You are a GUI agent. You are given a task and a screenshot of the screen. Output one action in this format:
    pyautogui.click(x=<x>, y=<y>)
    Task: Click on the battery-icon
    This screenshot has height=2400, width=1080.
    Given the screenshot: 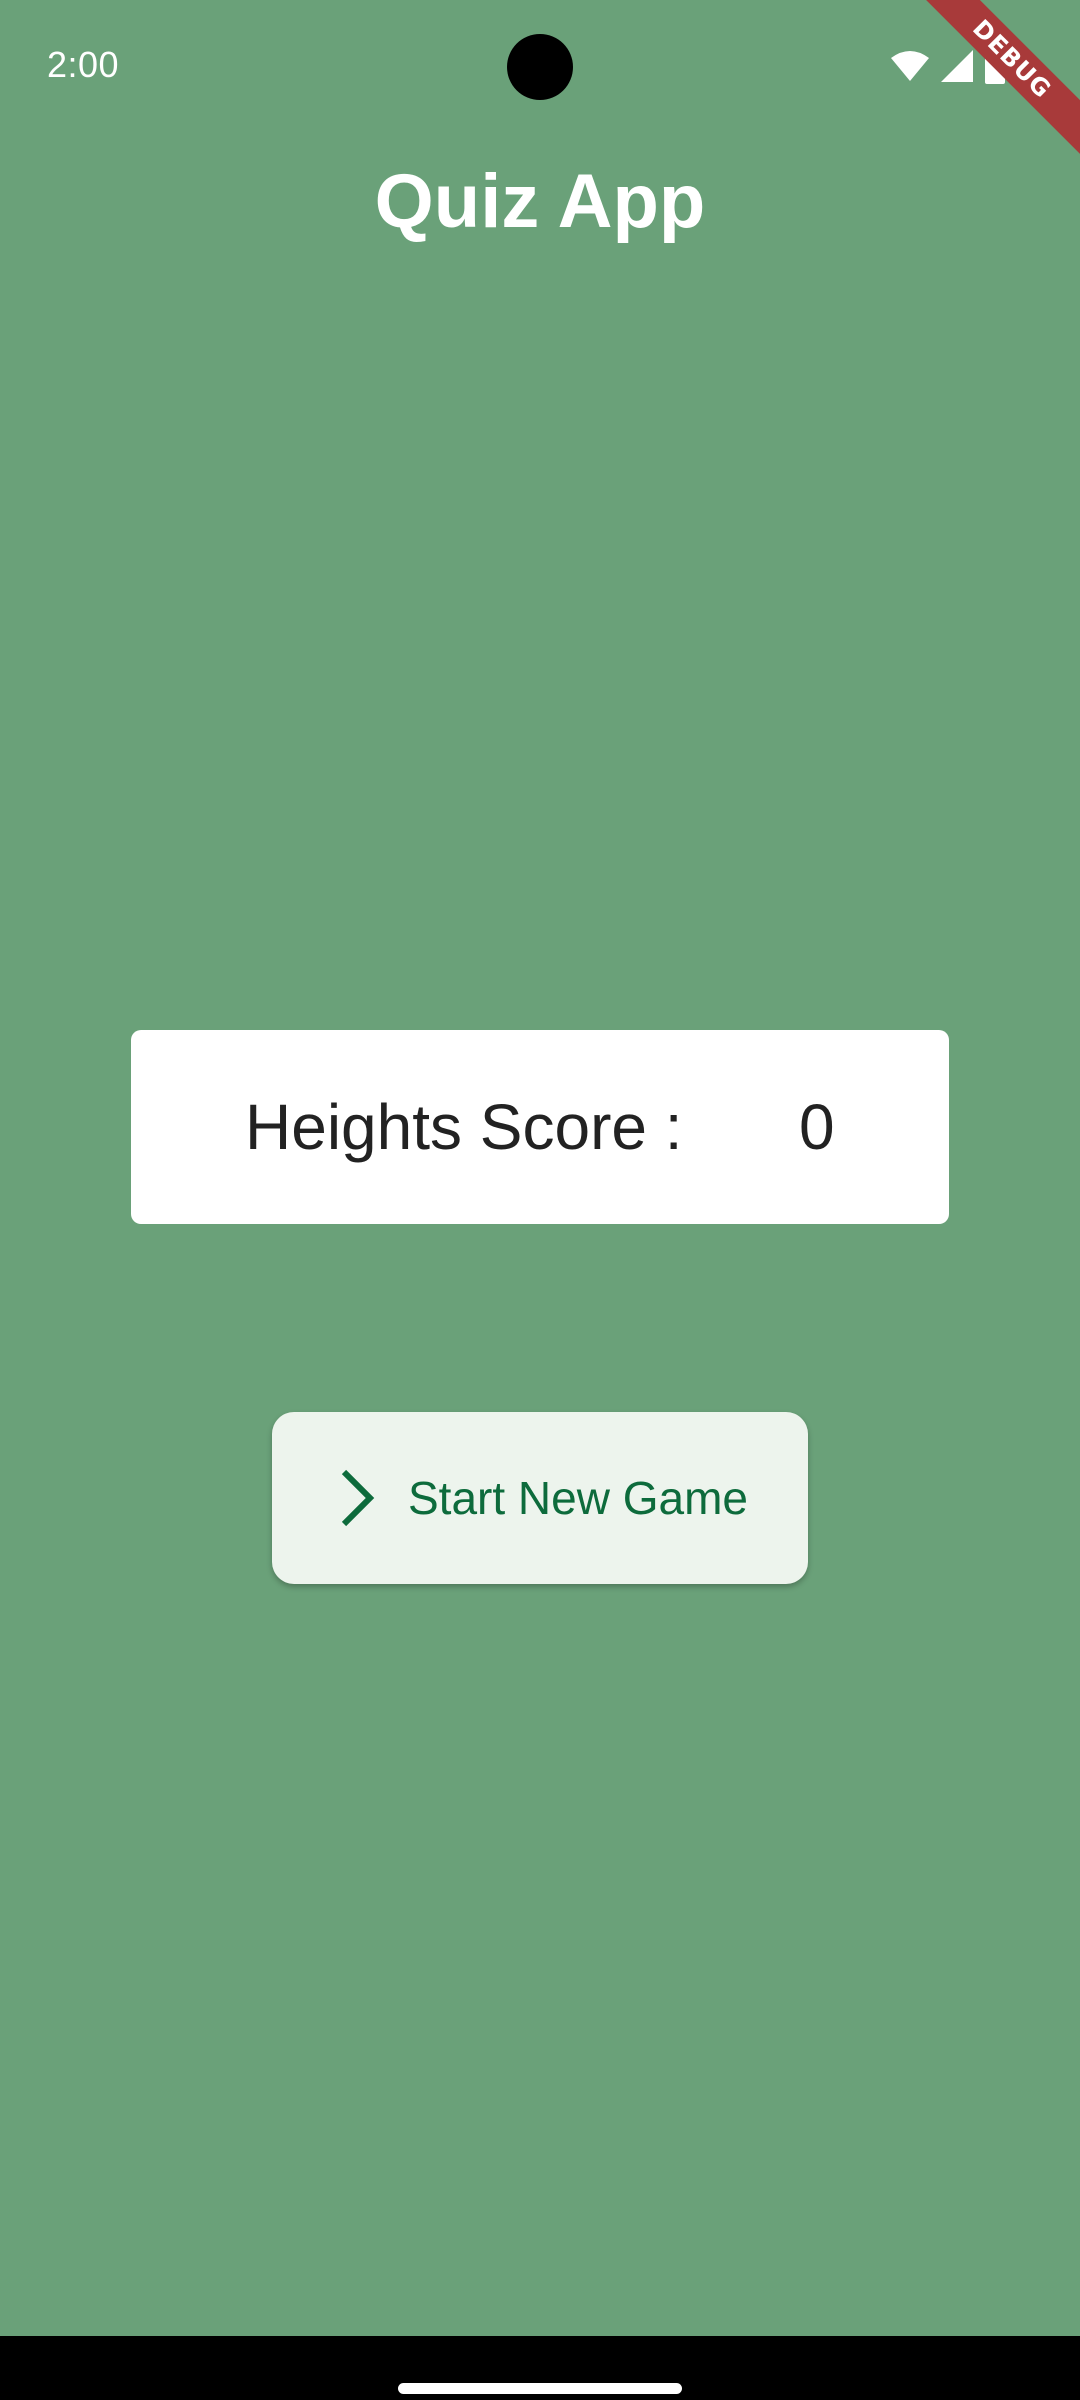 What is the action you would take?
    pyautogui.click(x=995, y=66)
    